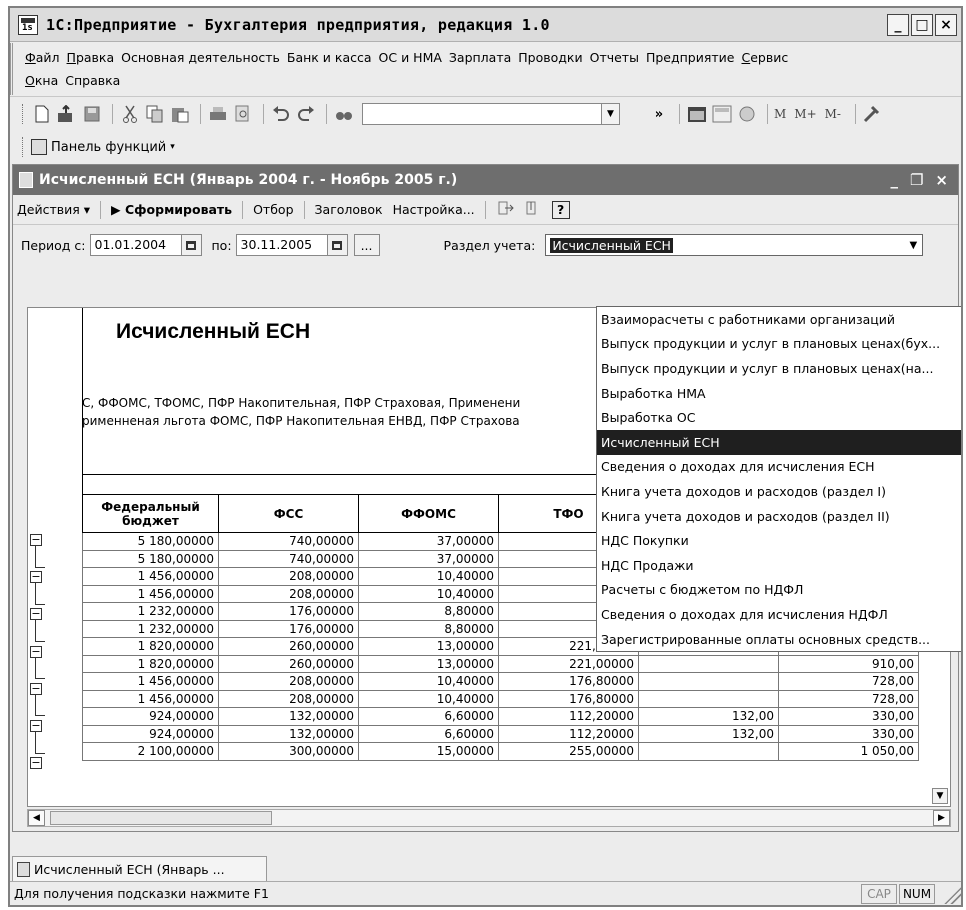 The image size is (966, 910). What do you see at coordinates (697, 114) in the screenshot?
I see `calendar-icon` at bounding box center [697, 114].